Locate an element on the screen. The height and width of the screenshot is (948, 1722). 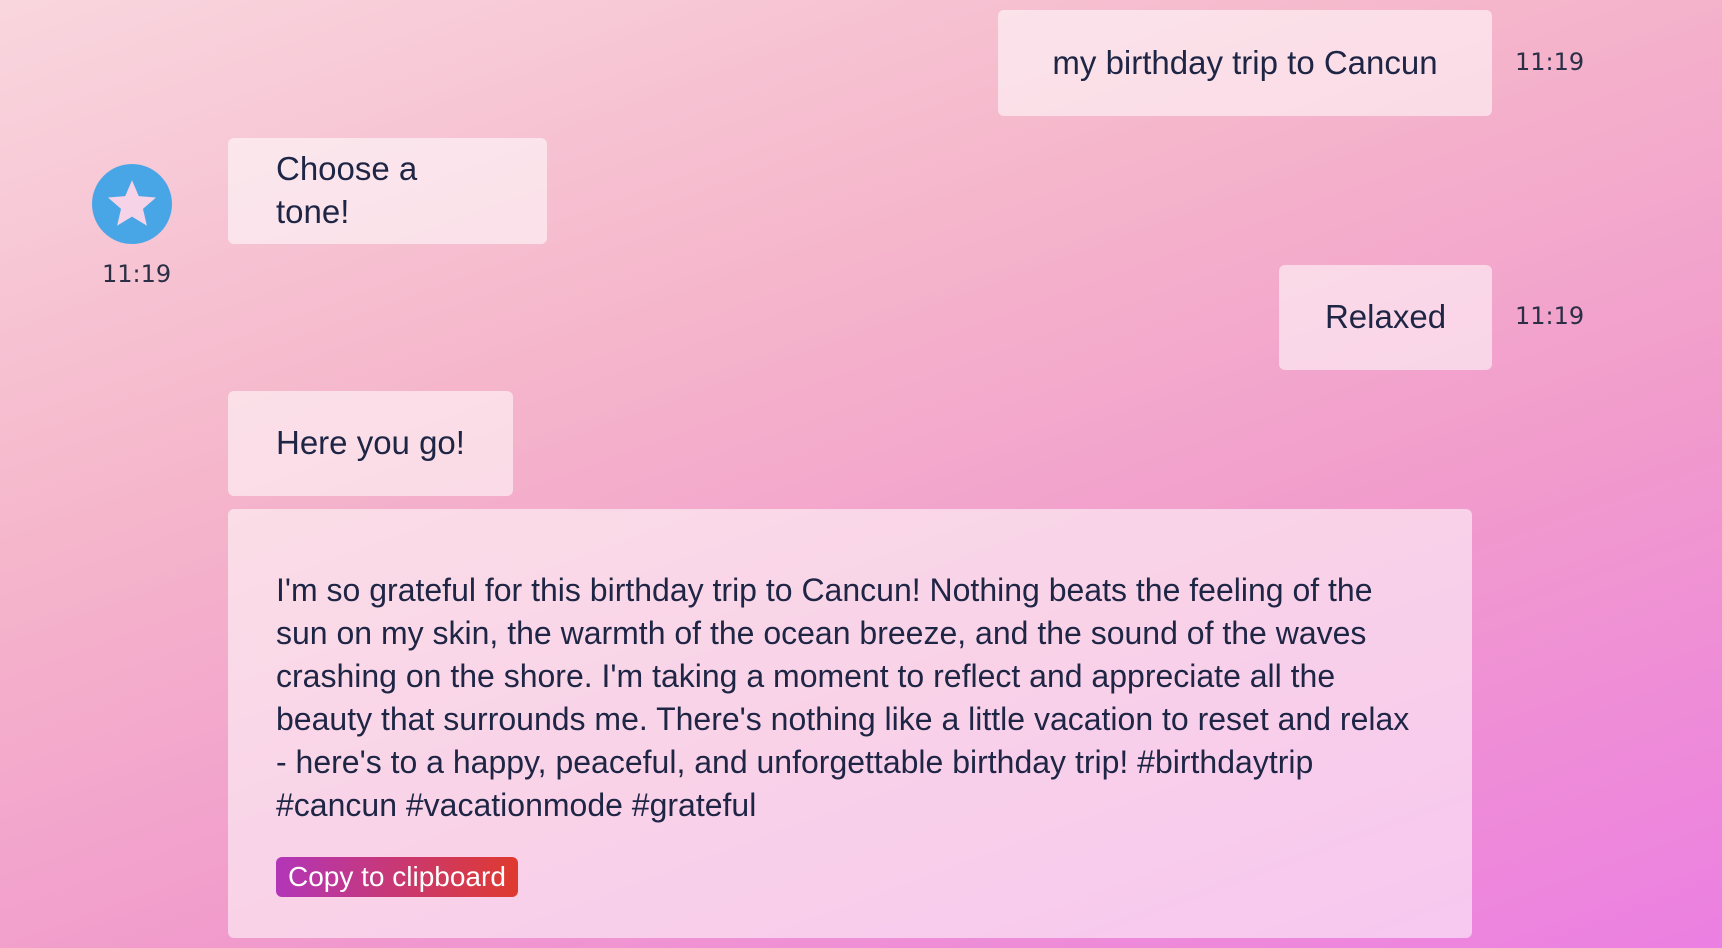
user-message-bubble: Relaxed is located at coordinates (1385, 317).